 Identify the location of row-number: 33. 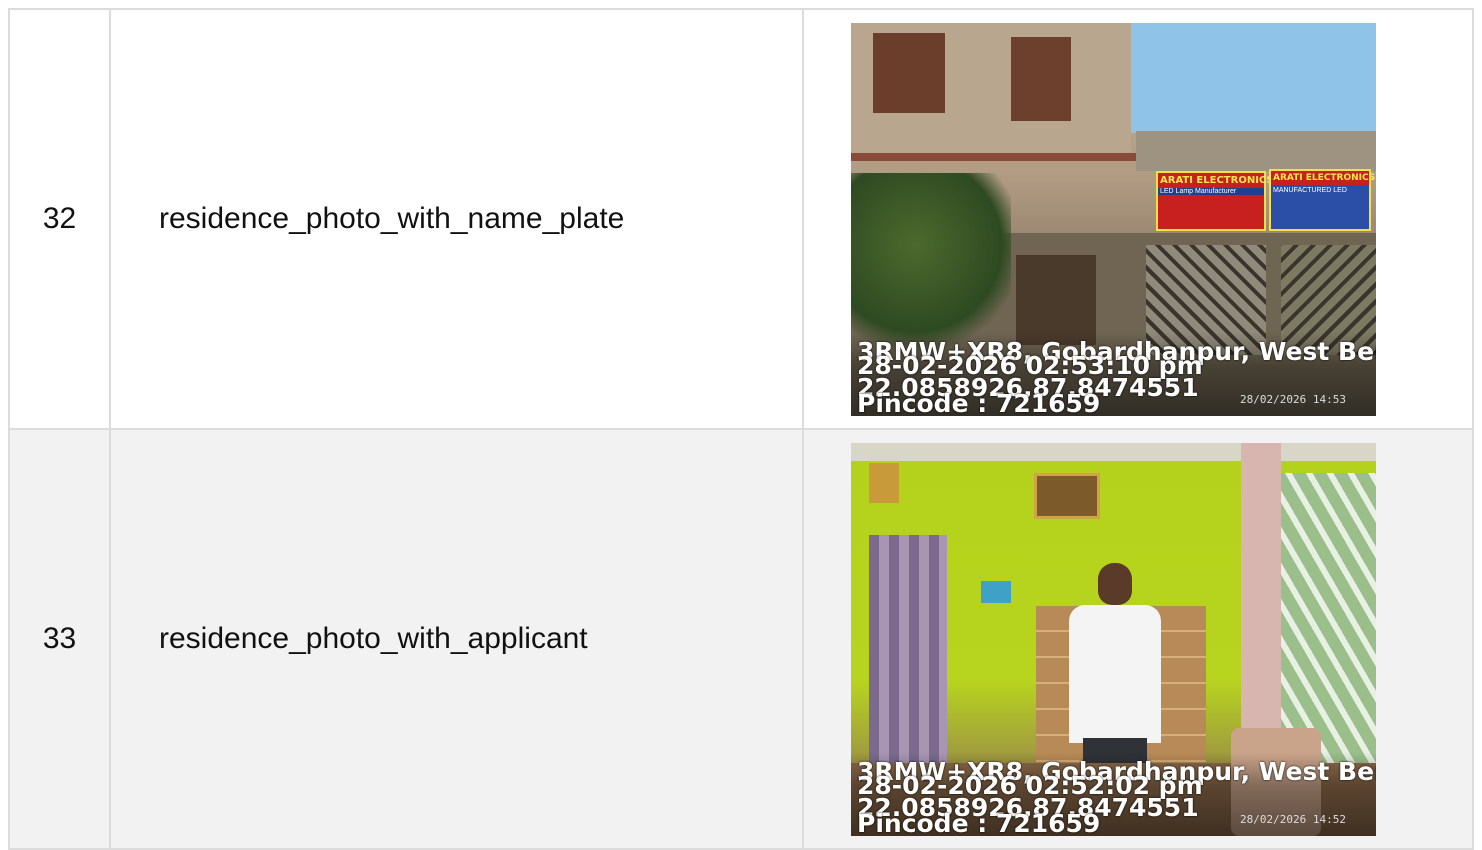
(59, 639).